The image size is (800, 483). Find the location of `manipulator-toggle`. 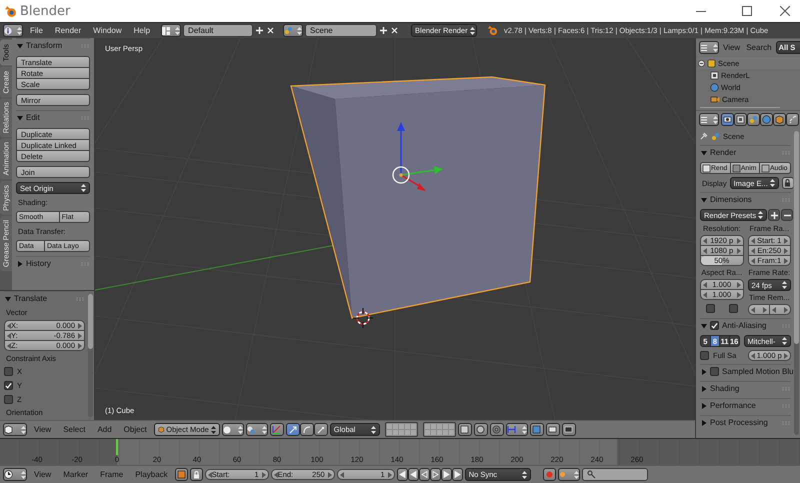

manipulator-toggle is located at coordinates (277, 429).